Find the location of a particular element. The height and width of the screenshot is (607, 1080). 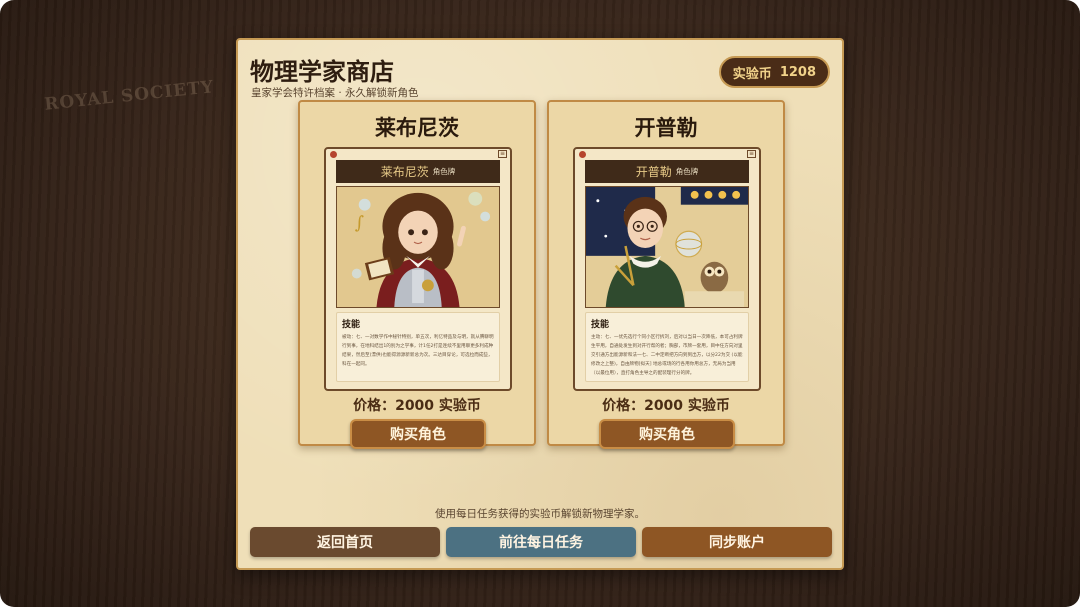

coin-label: 实验币 is located at coordinates (752, 74).